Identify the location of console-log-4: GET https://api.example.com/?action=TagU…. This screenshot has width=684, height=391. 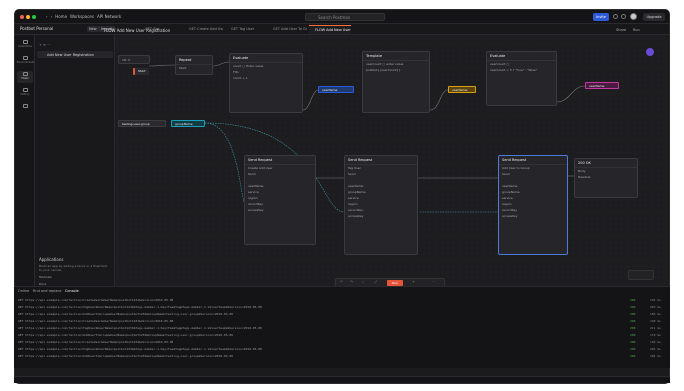
(140, 328).